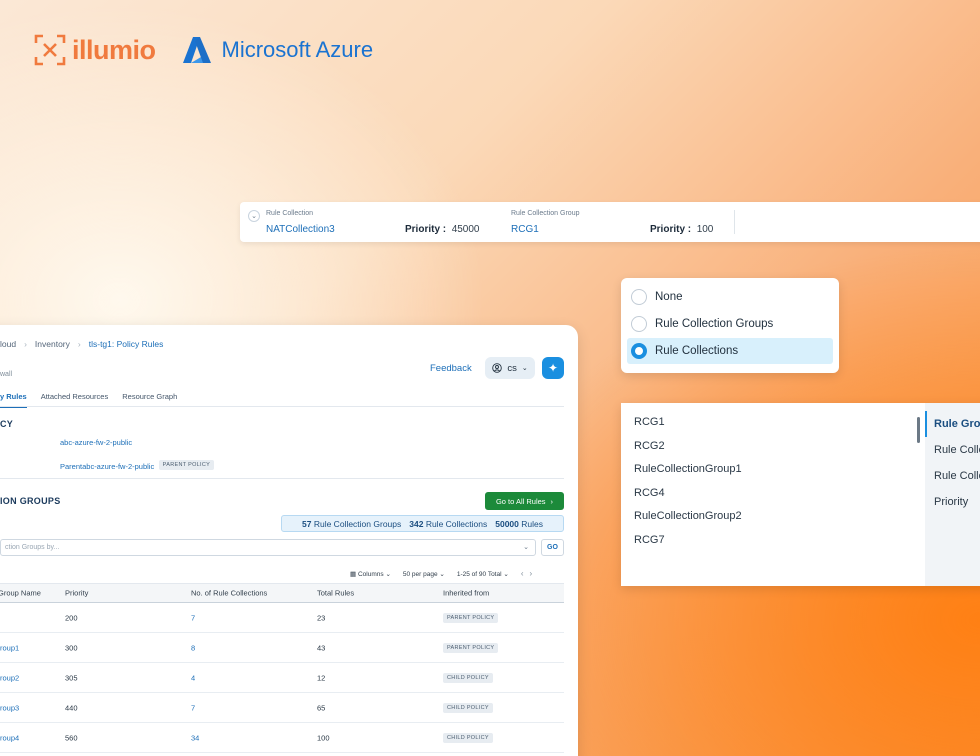 This screenshot has width=980, height=756. I want to click on rules-count: 50000 Rules, so click(519, 524).